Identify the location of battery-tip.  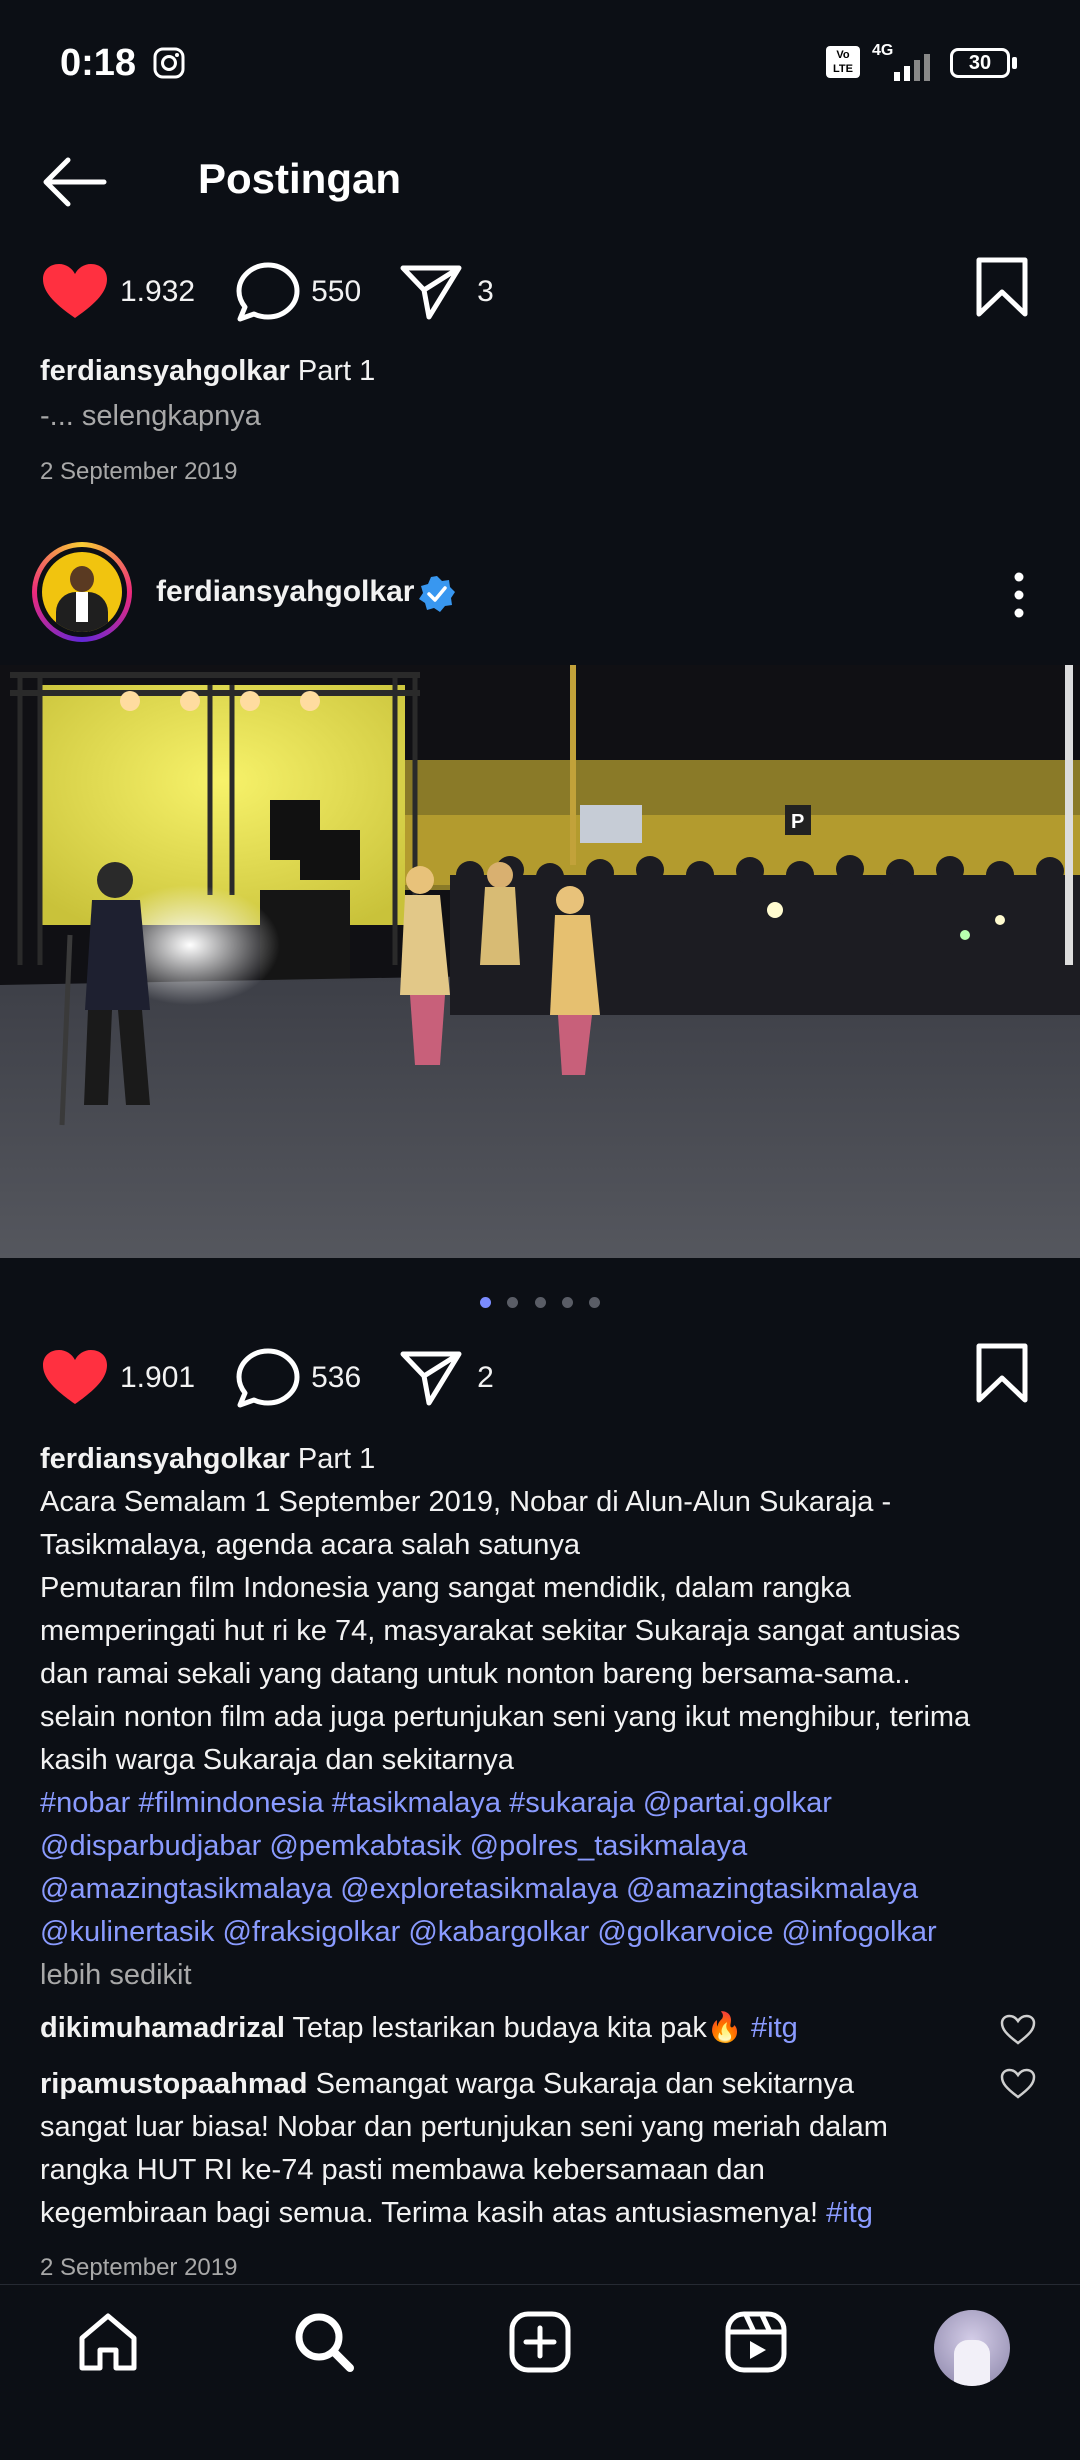
(1014, 63).